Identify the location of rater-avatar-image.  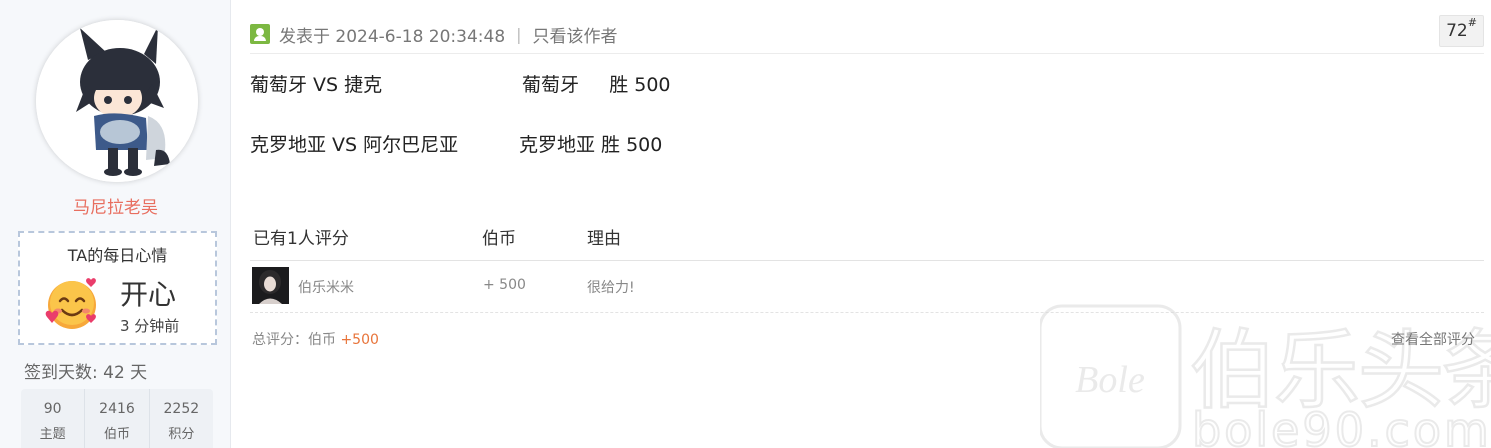
(270, 285).